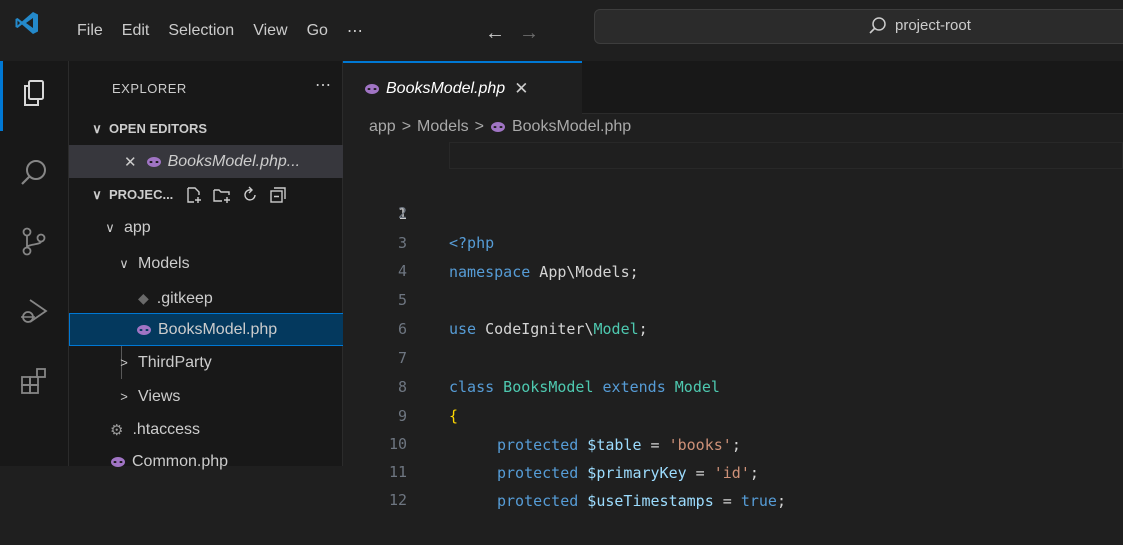 This screenshot has height=545, width=1123. I want to click on gear-icon: ⚙, so click(117, 430).